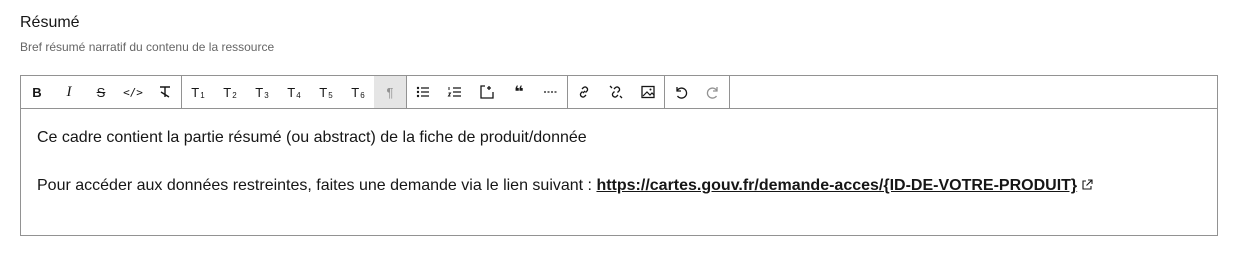  Describe the element at coordinates (69, 92) in the screenshot. I see `italic-button: I` at that location.